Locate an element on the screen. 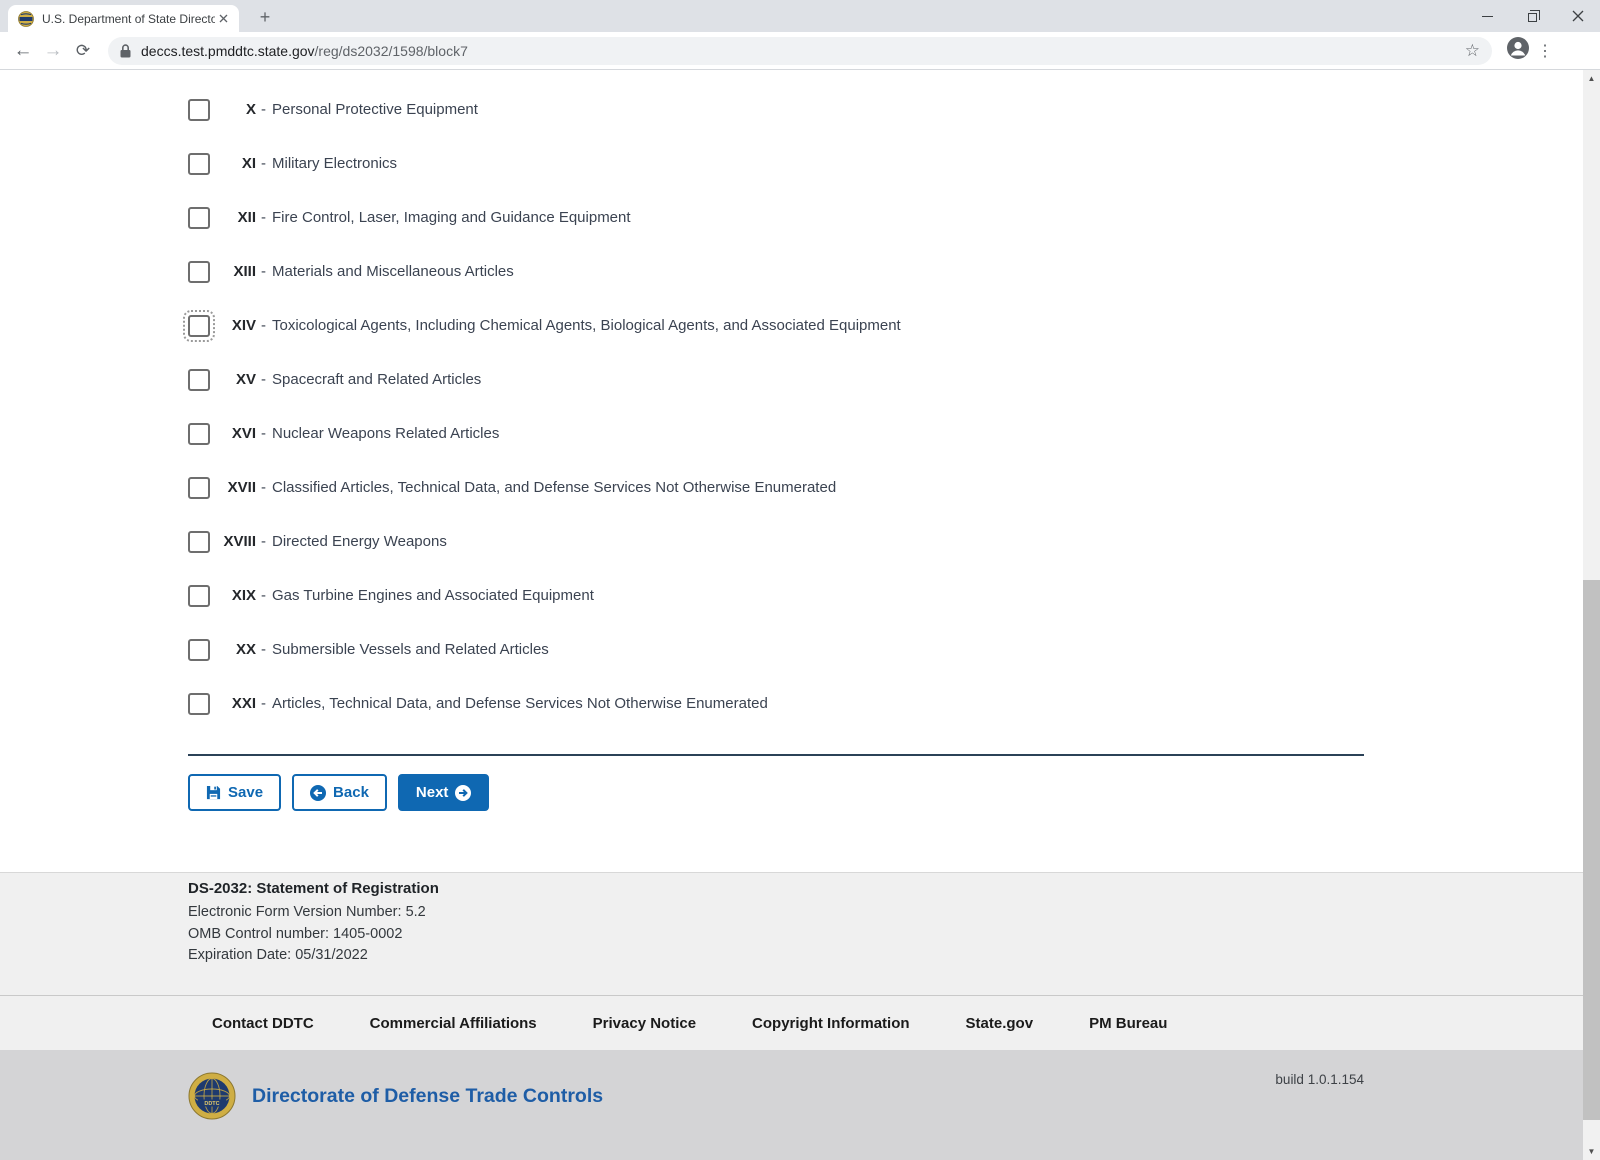 The height and width of the screenshot is (1160, 1600). window-minimize-button is located at coordinates (1487, 16).